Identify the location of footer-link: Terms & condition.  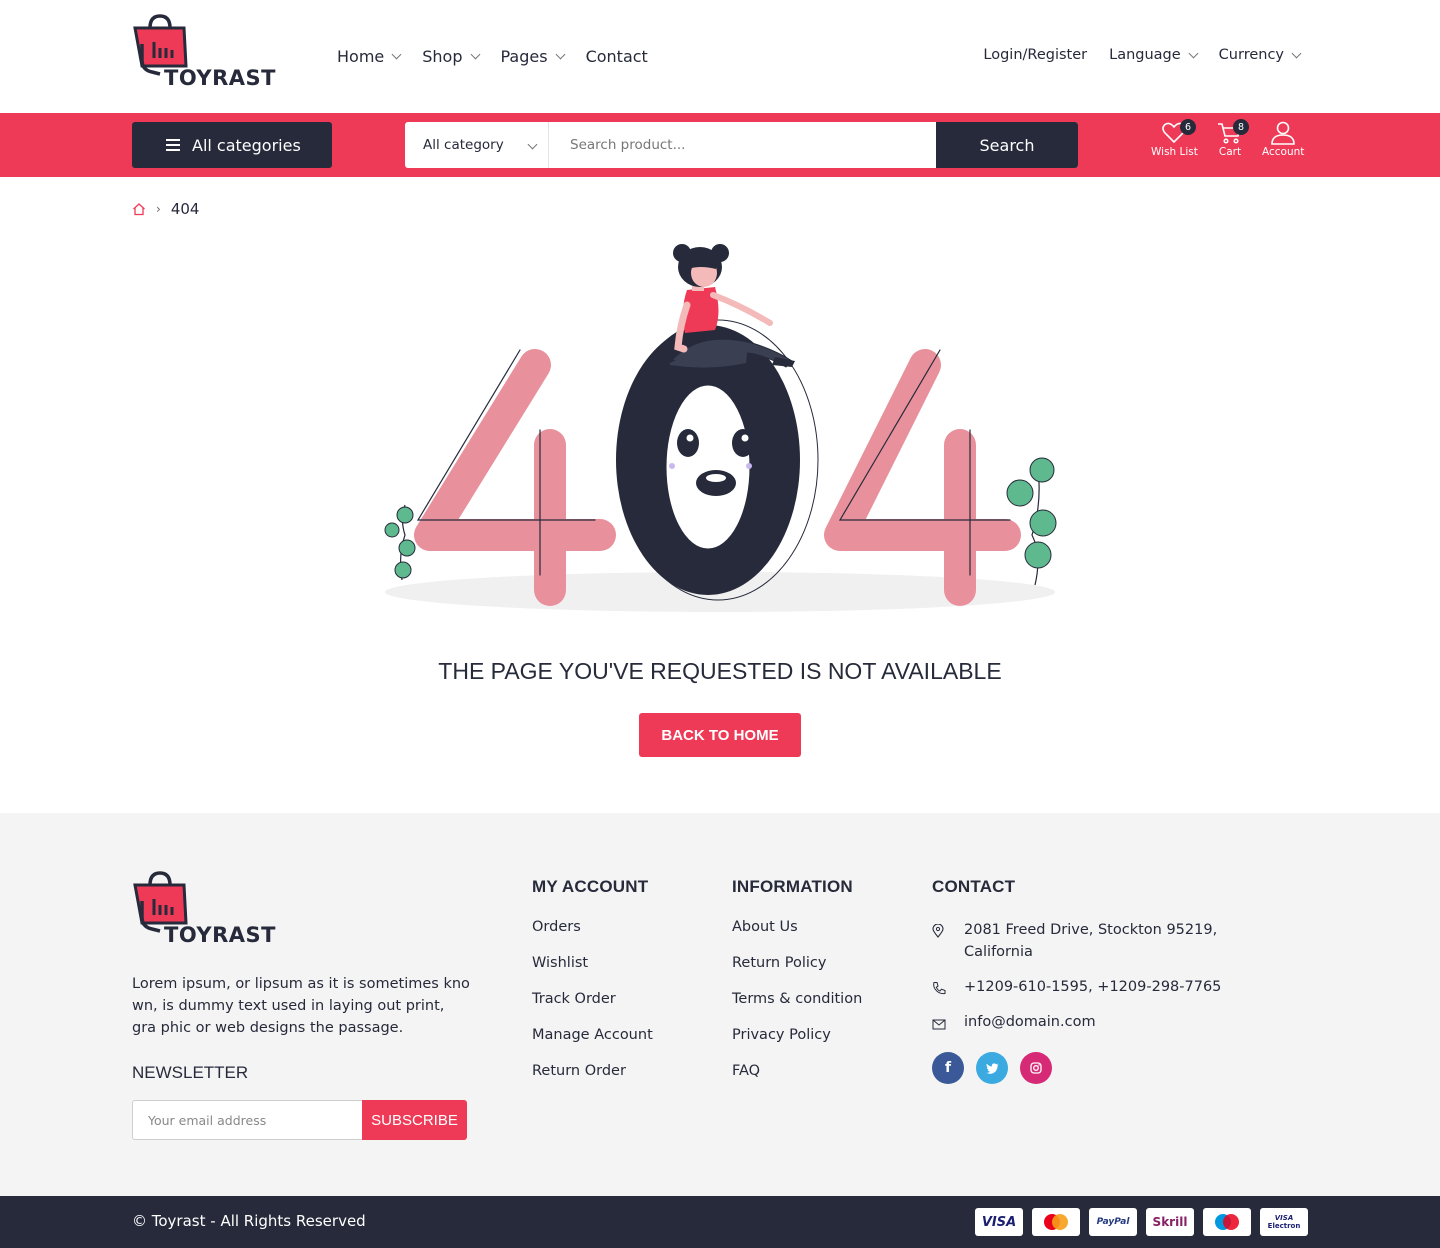
(797, 1009).